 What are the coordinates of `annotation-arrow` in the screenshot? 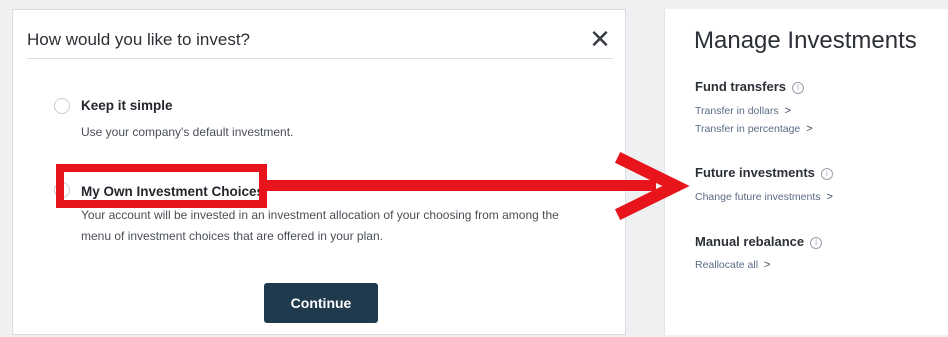 It's located at (478, 186).